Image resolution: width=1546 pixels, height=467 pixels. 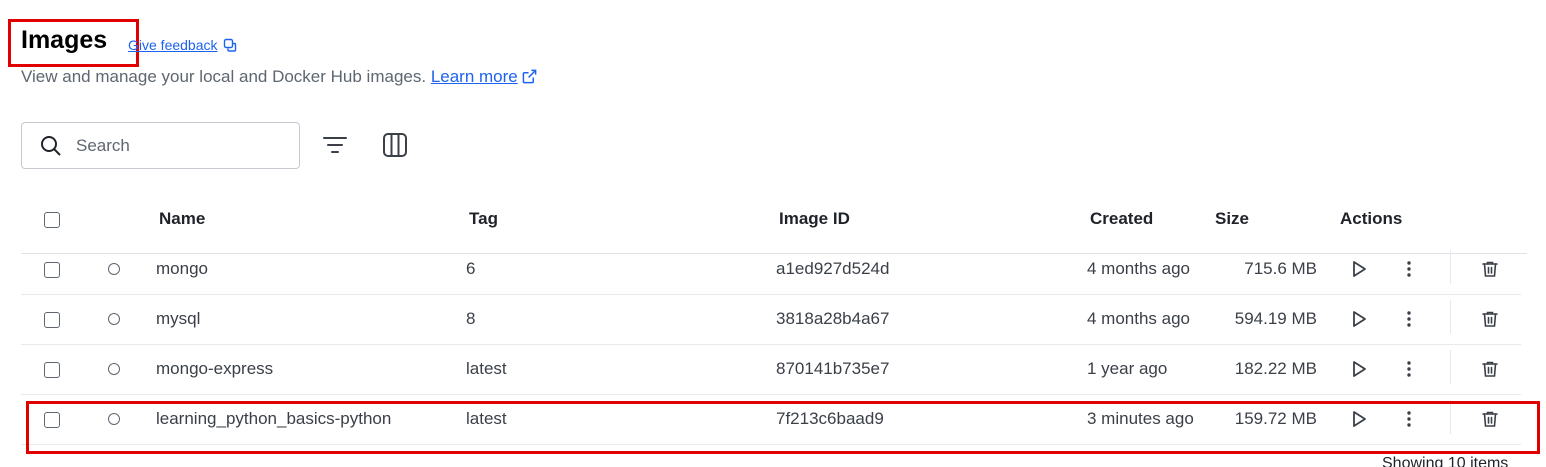 What do you see at coordinates (1445, 461) in the screenshot?
I see `items-count: Showing 10 items` at bounding box center [1445, 461].